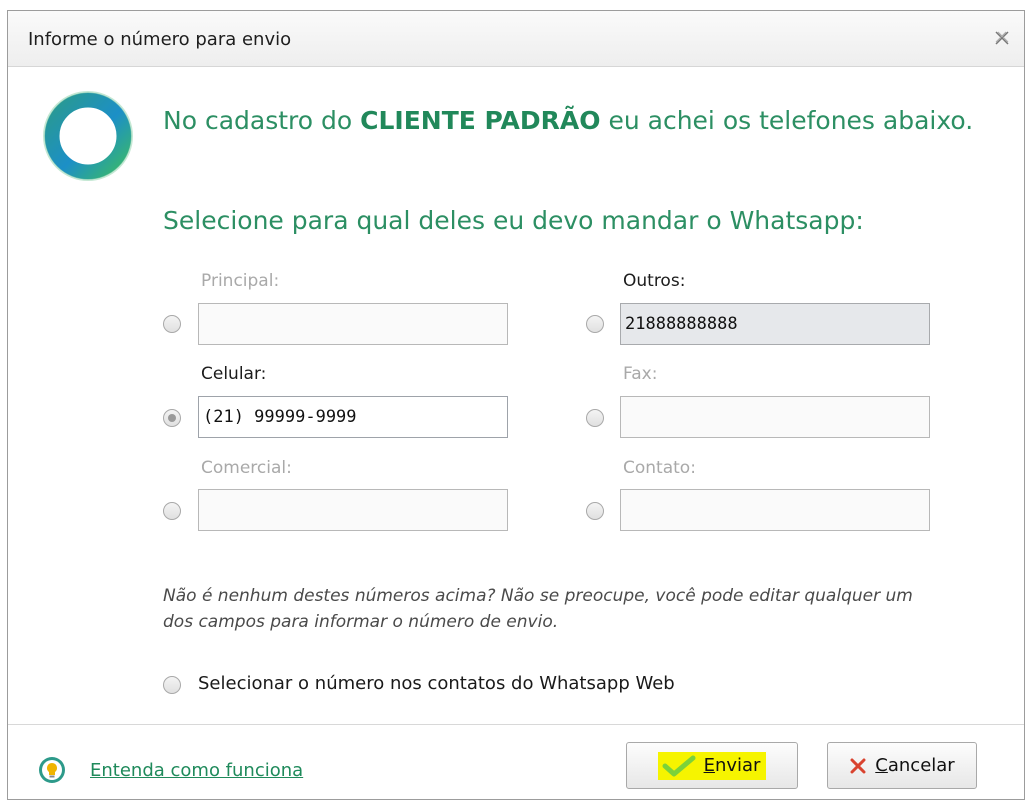  I want to click on help-link: Entenda como funciona, so click(196, 770).